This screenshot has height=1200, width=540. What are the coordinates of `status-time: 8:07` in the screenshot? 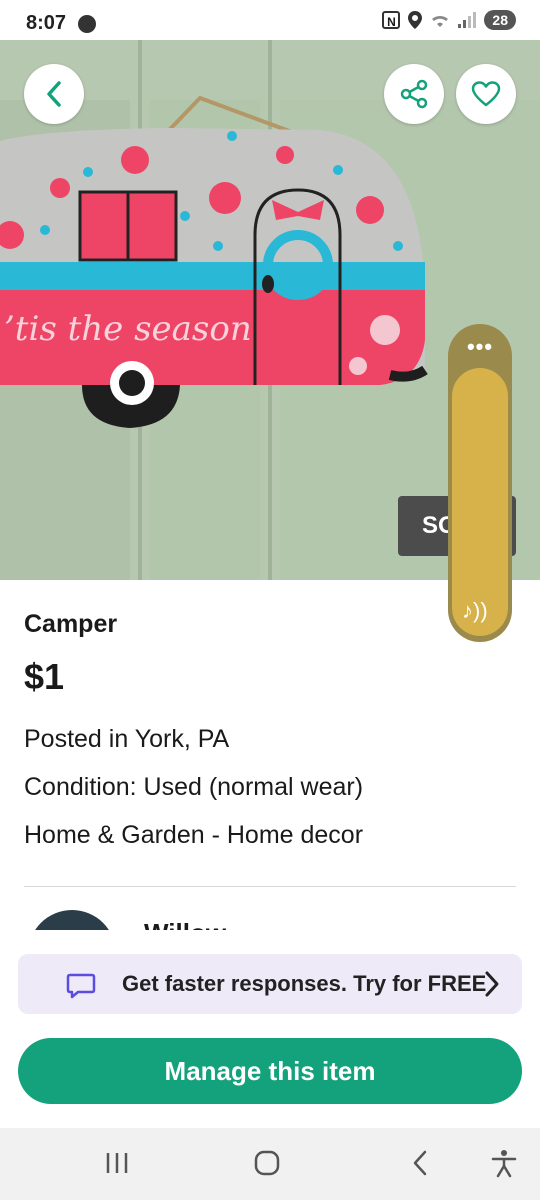 It's located at (46, 23).